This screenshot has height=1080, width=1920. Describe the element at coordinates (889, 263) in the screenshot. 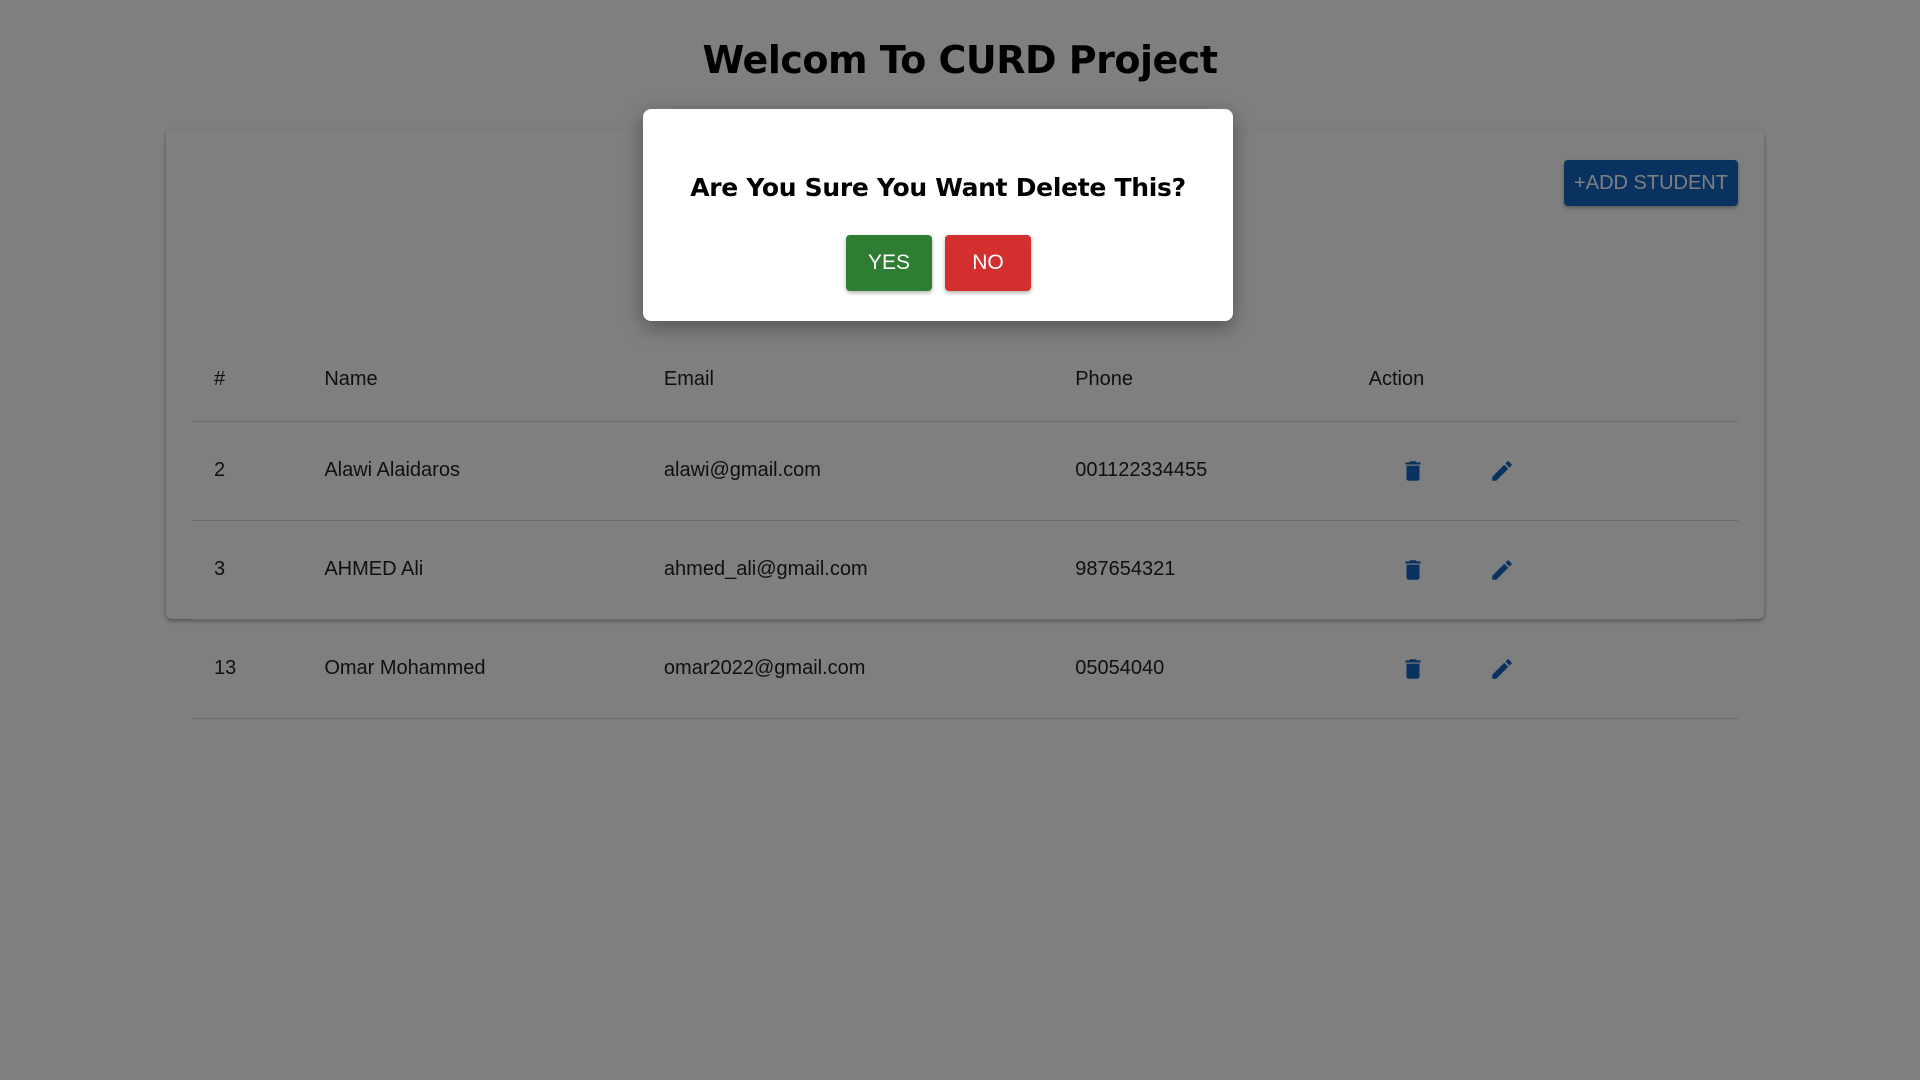

I see `yes-button: YES` at that location.